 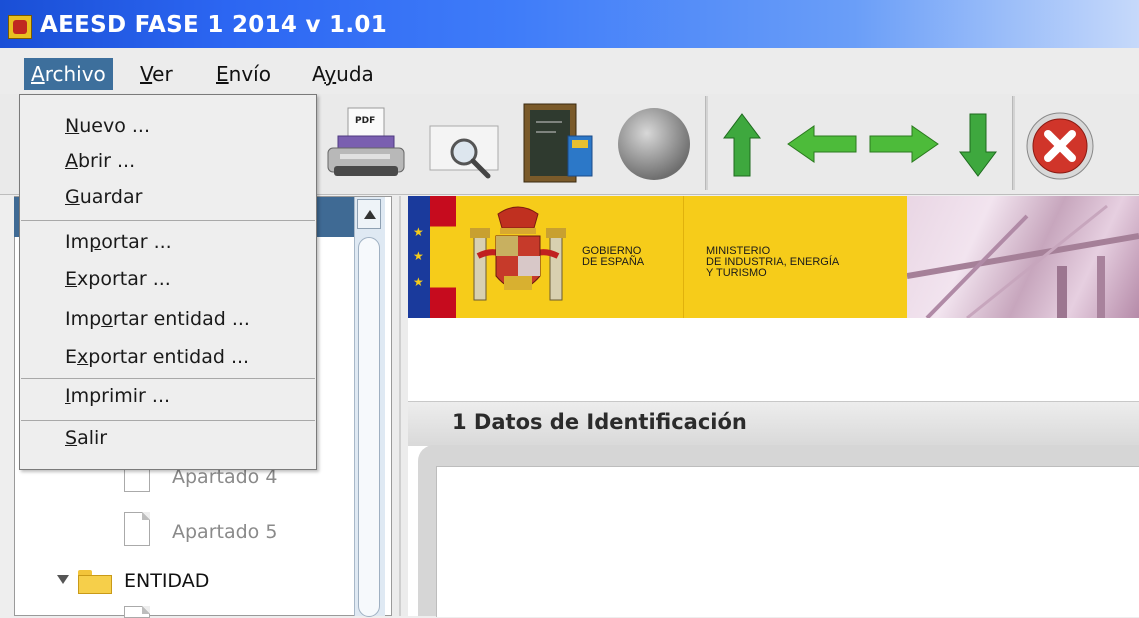 What do you see at coordinates (400, 406) in the screenshot?
I see `split-pane-divider` at bounding box center [400, 406].